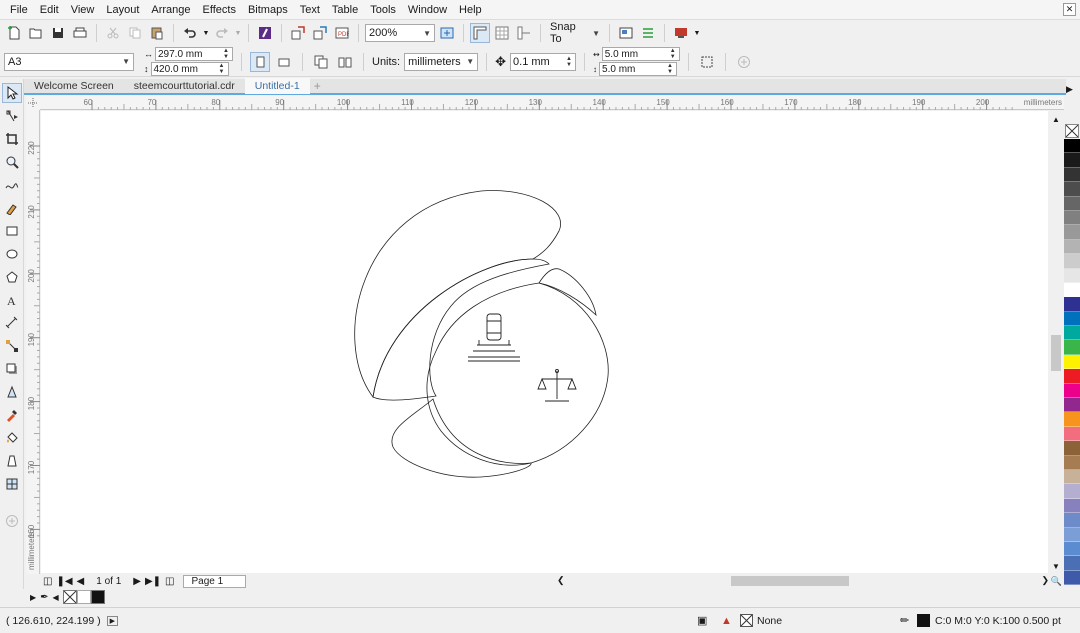  What do you see at coordinates (74, 86) in the screenshot?
I see `tab-welcome-screen: Welcome Screen` at bounding box center [74, 86].